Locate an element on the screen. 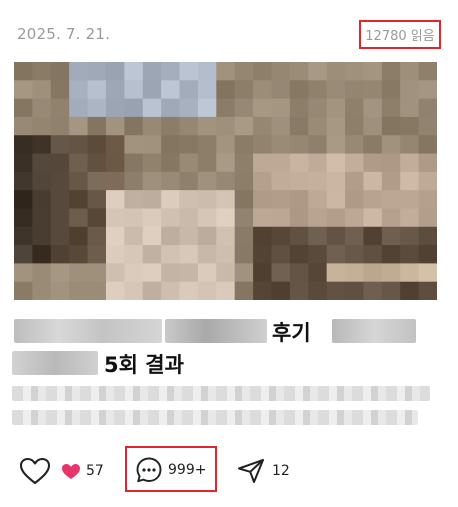 This screenshot has height=507, width=458. likes-count: 57 is located at coordinates (95, 471).